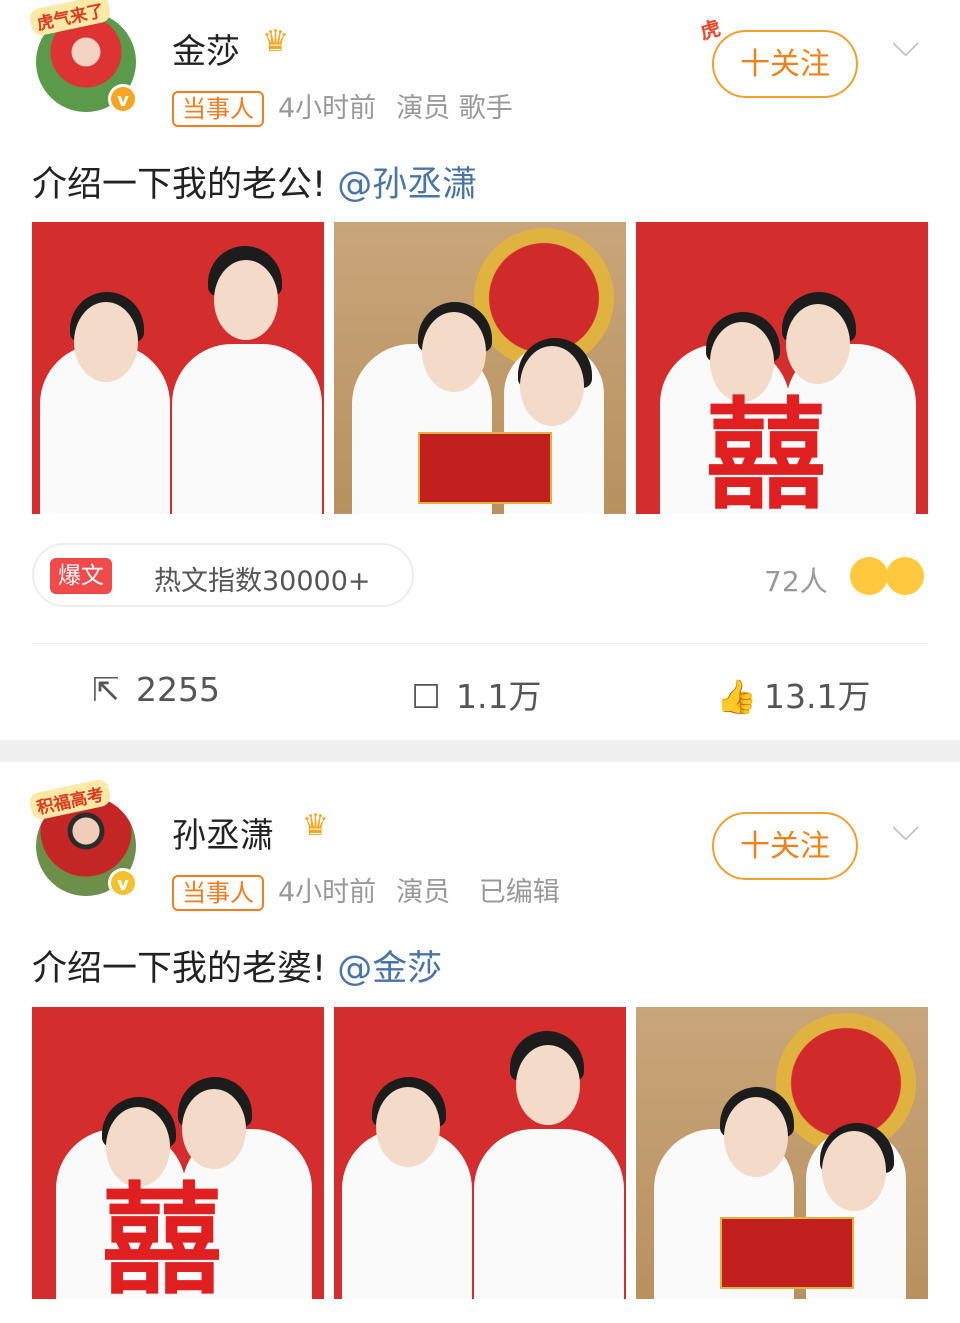 This screenshot has height=1323, width=960. I want to click on avatar: 积福高考 v, so click(84, 837).